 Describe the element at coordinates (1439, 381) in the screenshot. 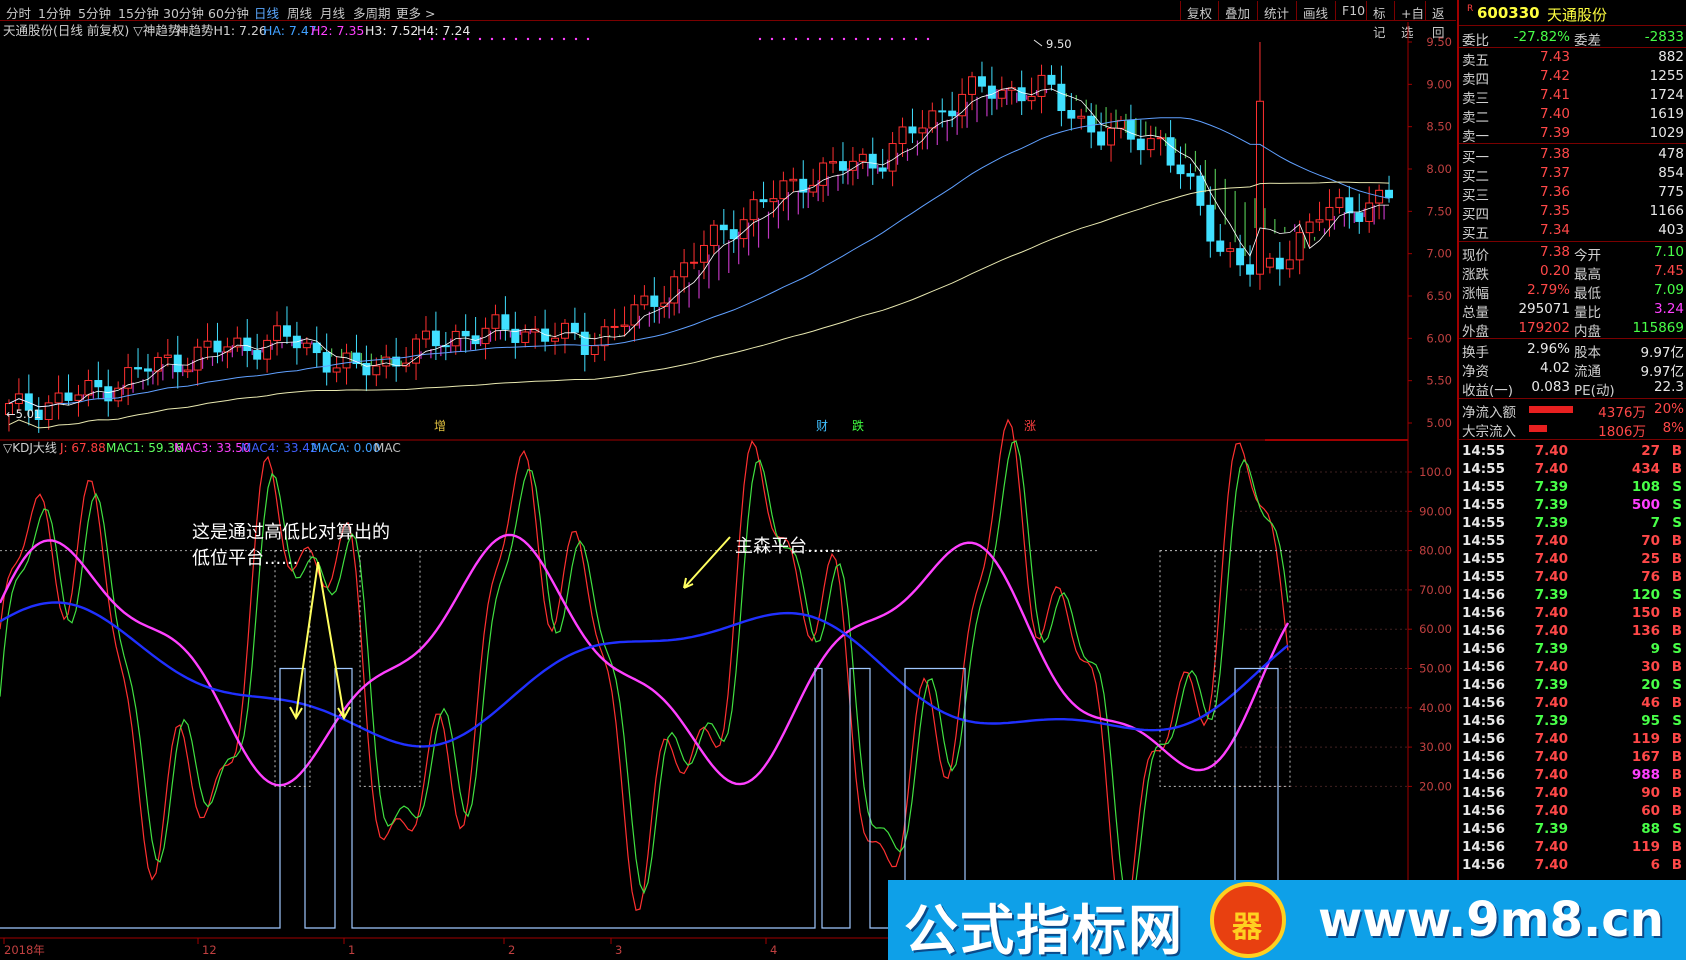

I see `price-tick-label: 5.50` at that location.